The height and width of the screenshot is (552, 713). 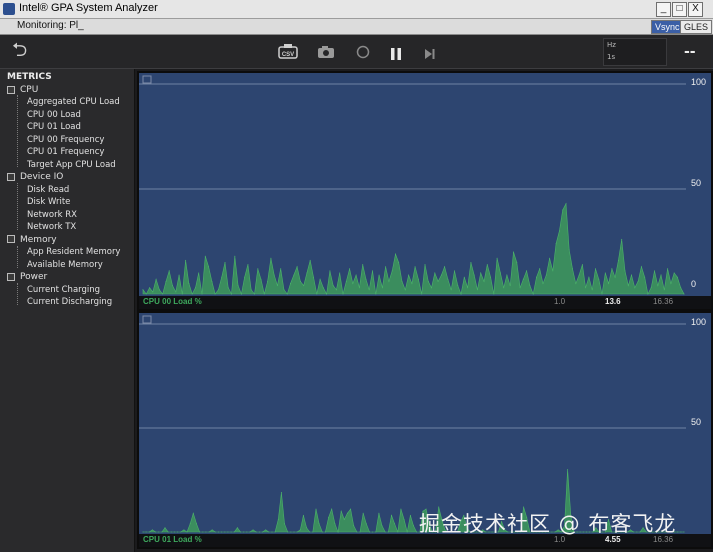 What do you see at coordinates (699, 82) in the screenshot?
I see `ytick-100: 100` at bounding box center [699, 82].